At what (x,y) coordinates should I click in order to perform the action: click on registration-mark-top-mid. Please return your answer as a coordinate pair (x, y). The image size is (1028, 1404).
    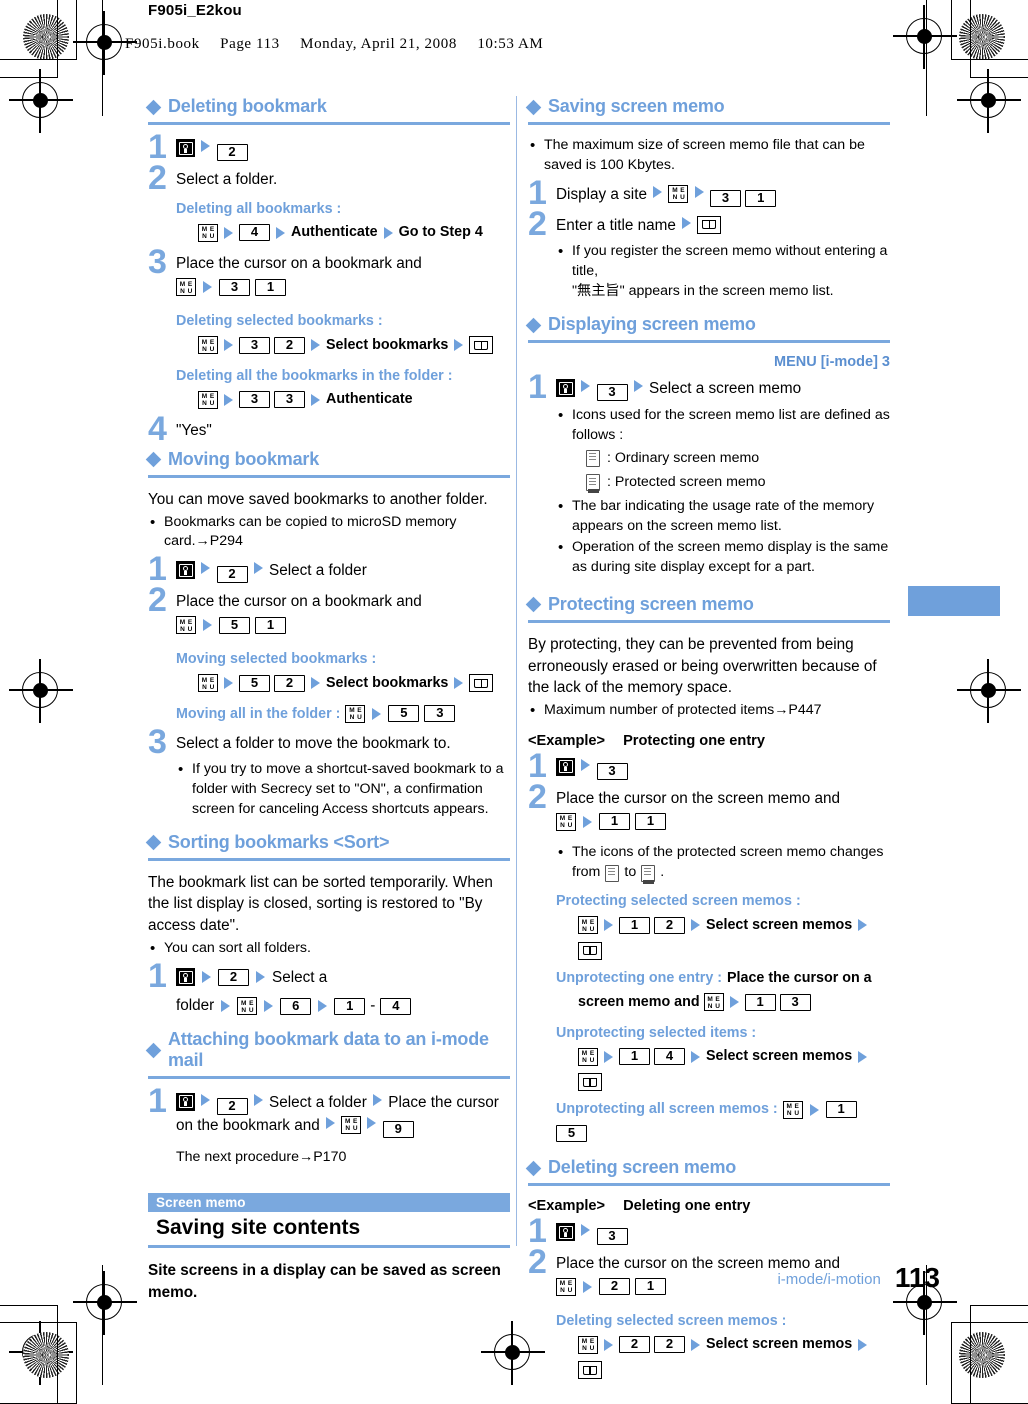
    Looking at the image, I should click on (41, 101).